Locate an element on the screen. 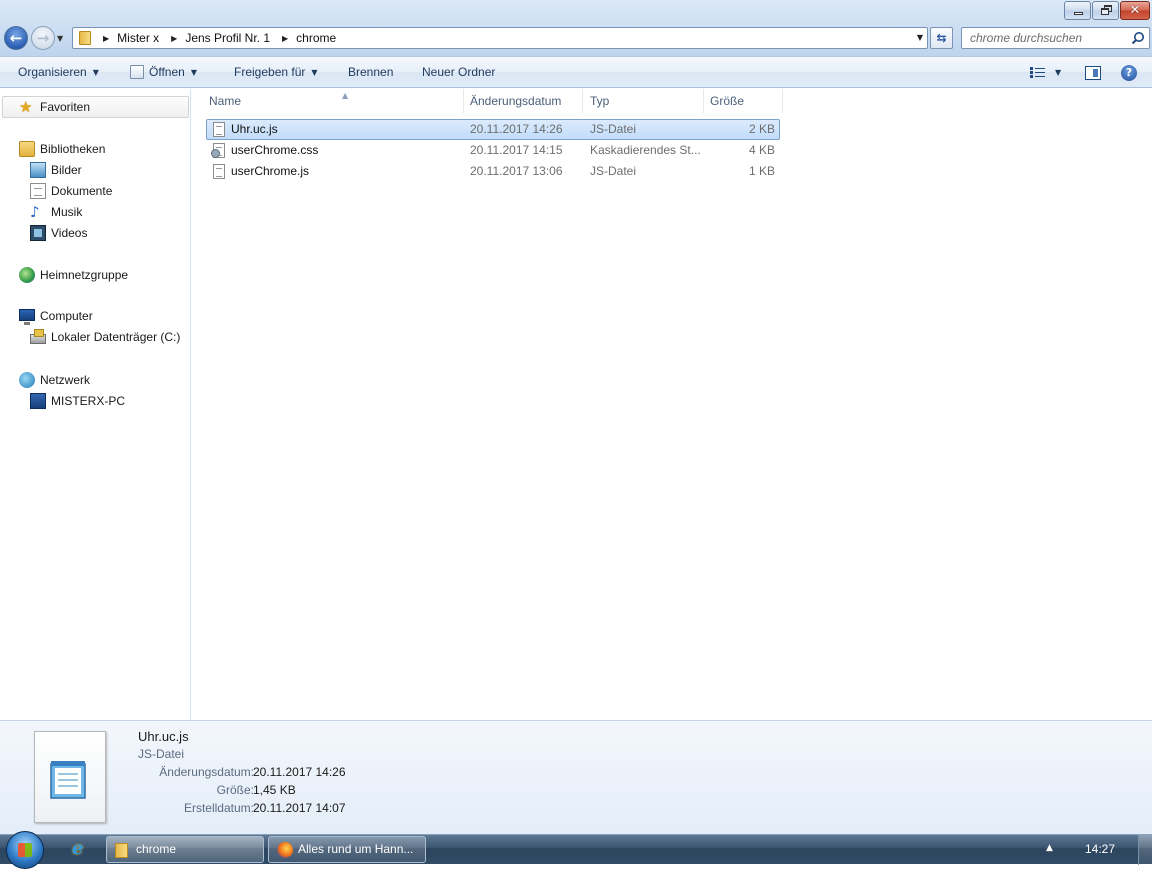 This screenshot has width=1152, height=869. sidebar-item-label: Videos is located at coordinates (69, 233).